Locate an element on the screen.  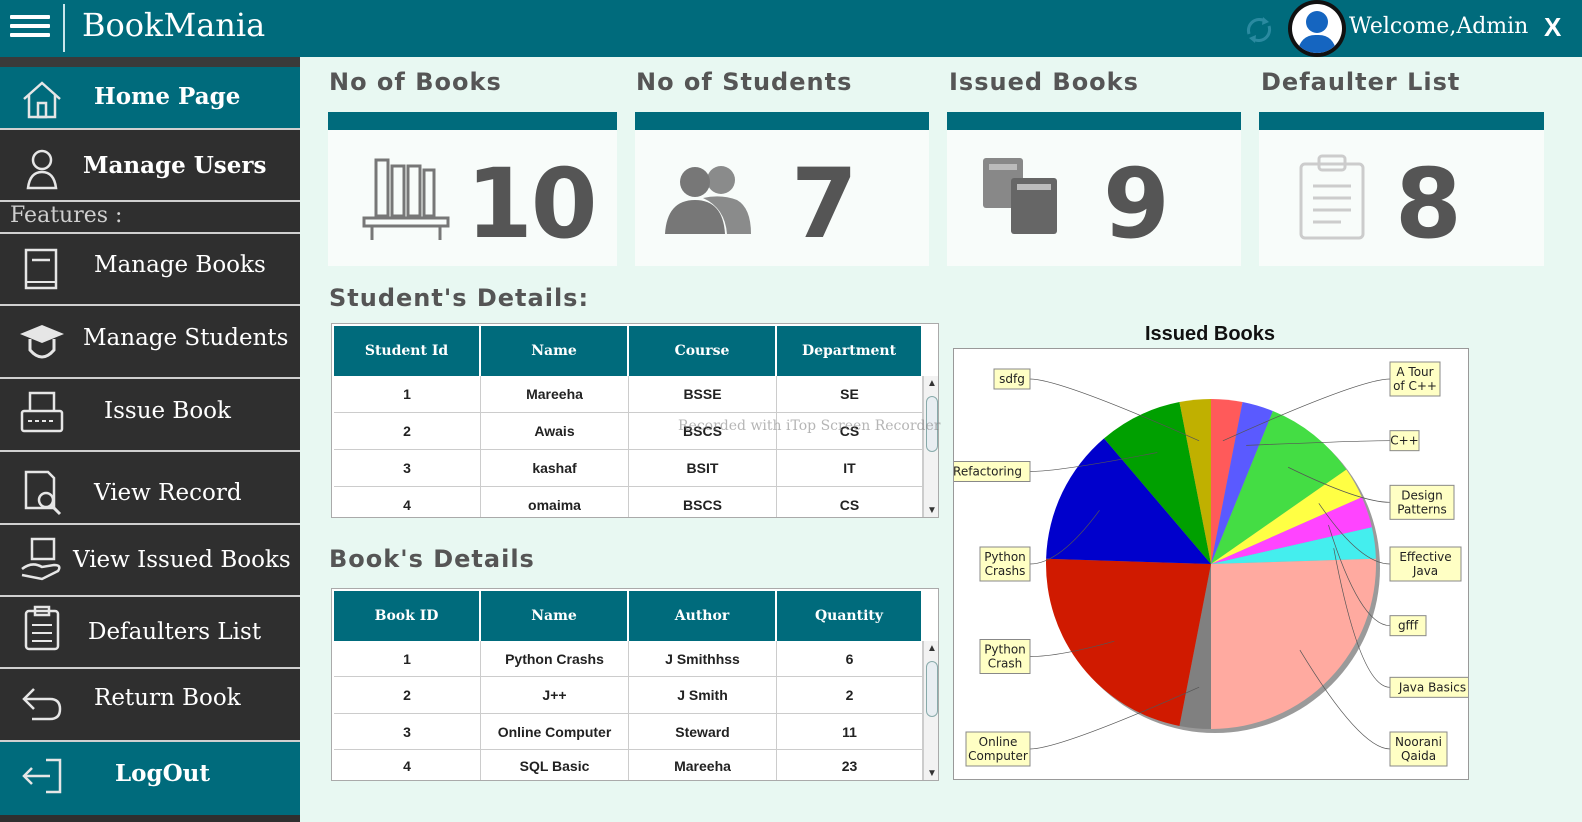
pie-label: gfff is located at coordinates (1408, 626).